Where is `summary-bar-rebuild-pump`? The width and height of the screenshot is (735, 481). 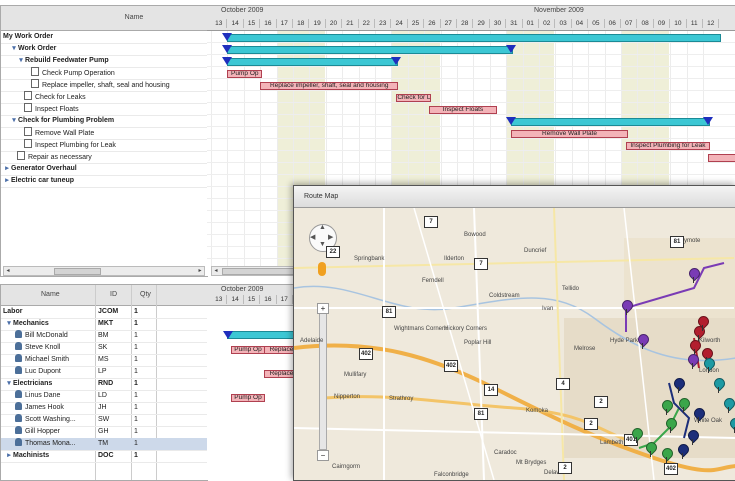
summary-bar-rebuild-pump is located at coordinates (313, 62).